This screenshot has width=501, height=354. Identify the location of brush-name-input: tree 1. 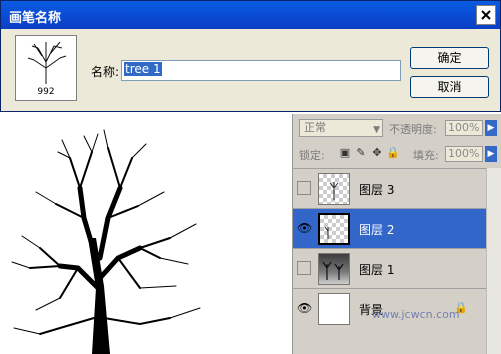
(261, 70).